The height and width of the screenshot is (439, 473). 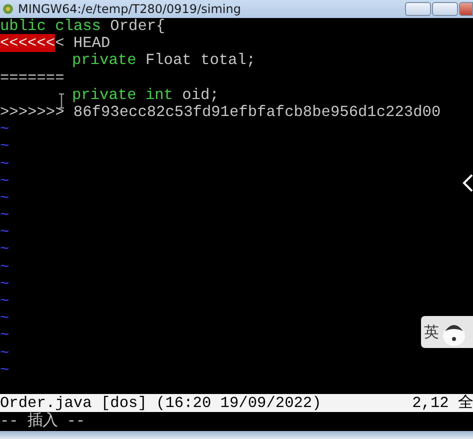 I want to click on code-line: >>>>>>> 86f93ecc82c53fd91efbfafcb8be956d1c223d00, so click(x=220, y=113).